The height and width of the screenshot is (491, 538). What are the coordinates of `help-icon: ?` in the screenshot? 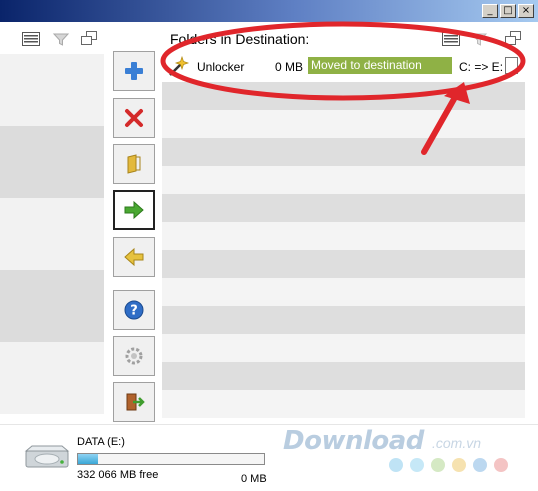 It's located at (134, 310).